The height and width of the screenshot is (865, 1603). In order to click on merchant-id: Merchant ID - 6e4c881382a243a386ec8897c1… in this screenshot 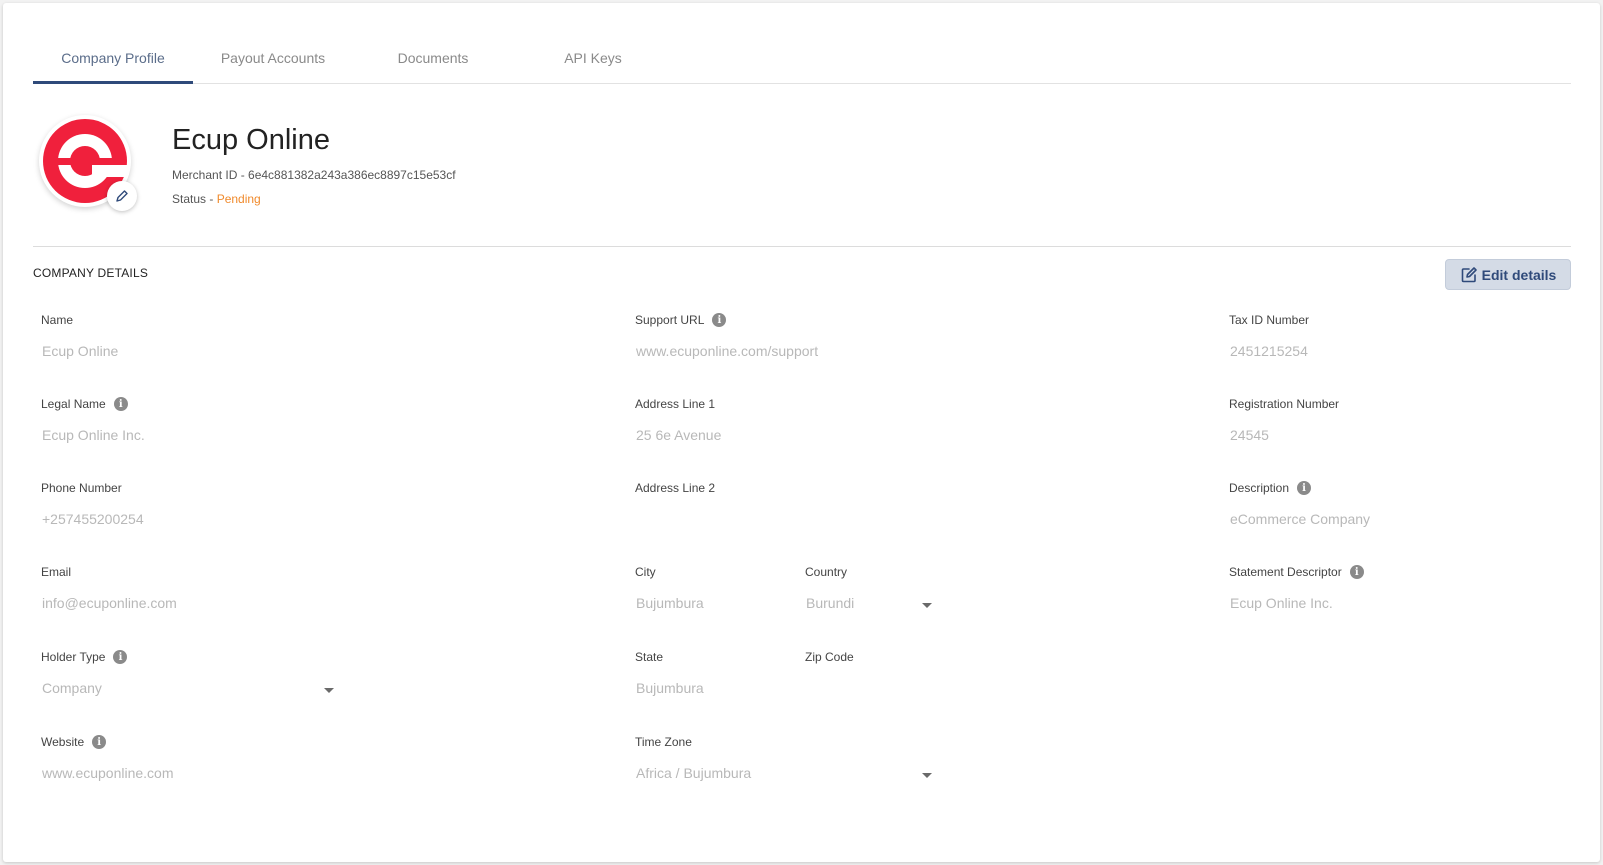, I will do `click(314, 175)`.